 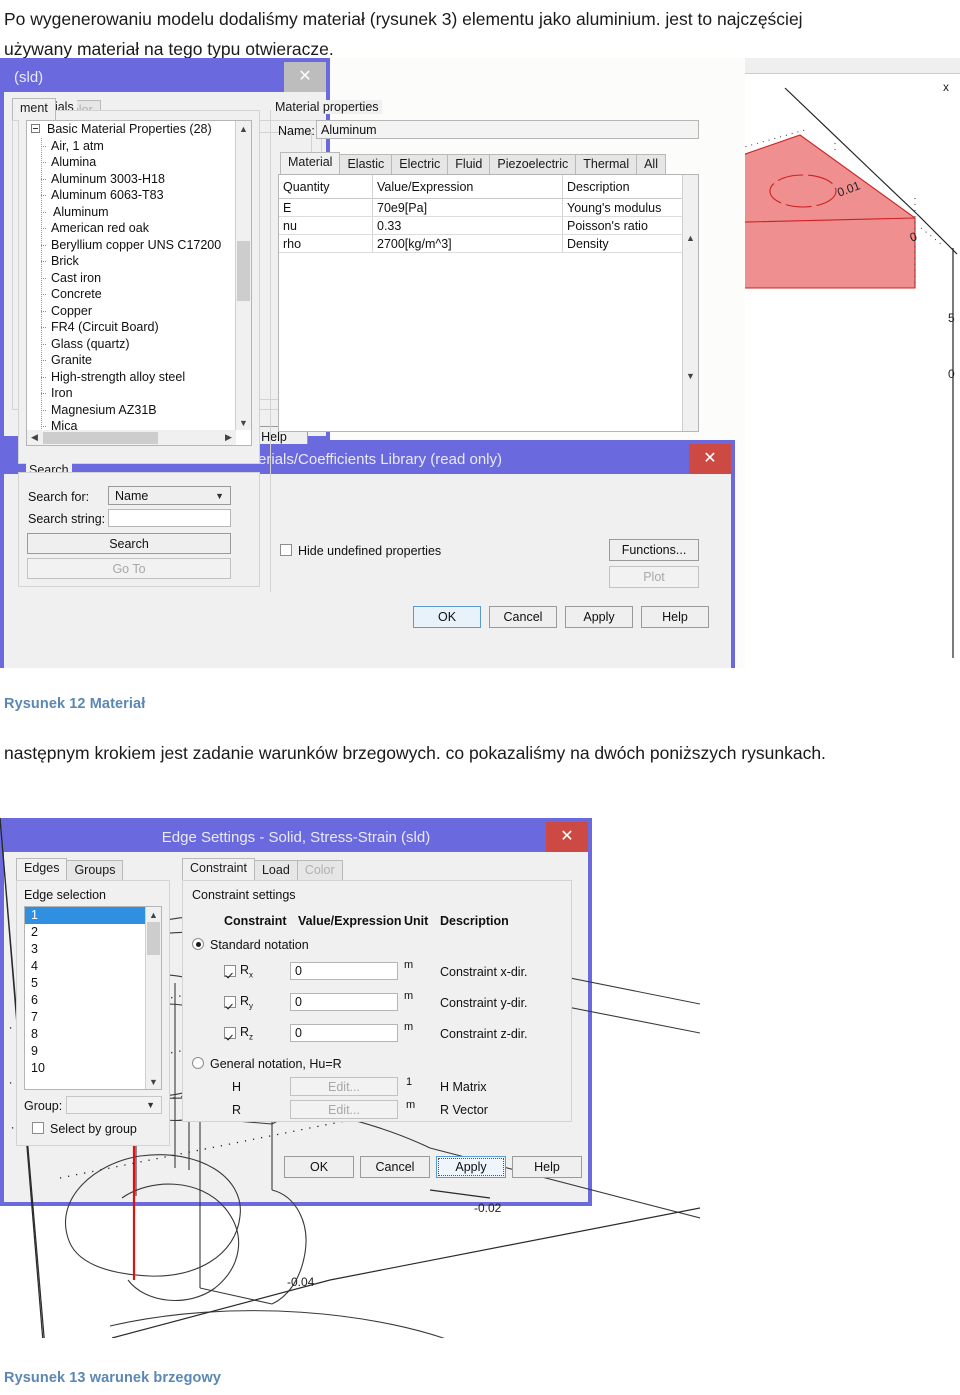 I want to click on tab-load: Load, so click(x=275, y=870).